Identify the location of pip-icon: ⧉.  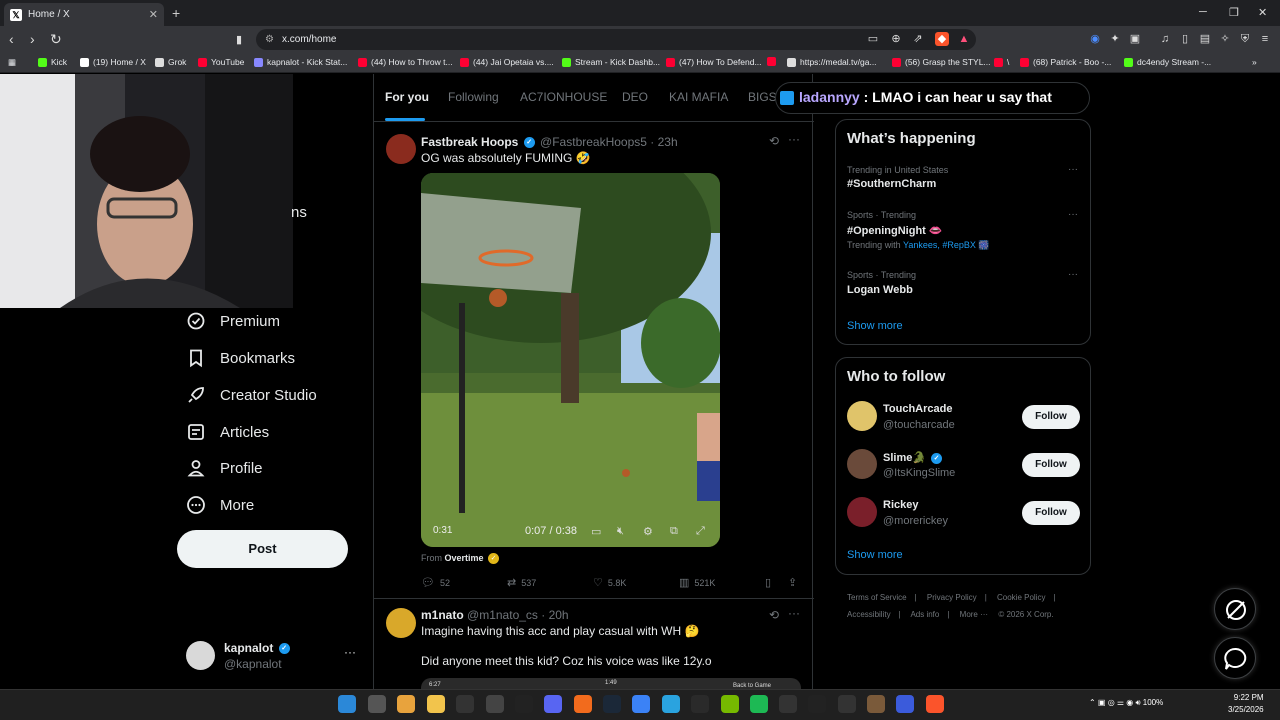
(674, 531).